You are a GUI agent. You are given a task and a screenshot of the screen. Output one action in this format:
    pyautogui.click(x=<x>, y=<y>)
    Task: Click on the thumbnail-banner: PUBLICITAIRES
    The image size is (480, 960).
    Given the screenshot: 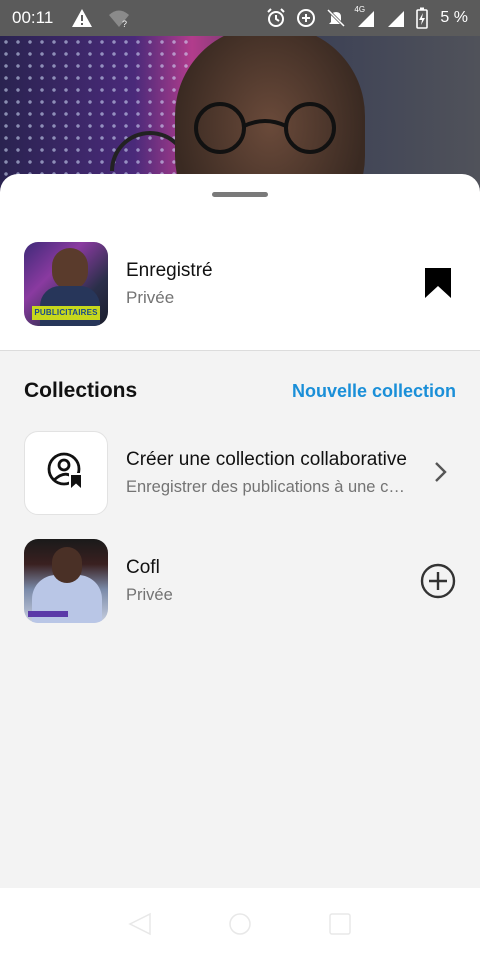 What is the action you would take?
    pyautogui.click(x=66, y=313)
    